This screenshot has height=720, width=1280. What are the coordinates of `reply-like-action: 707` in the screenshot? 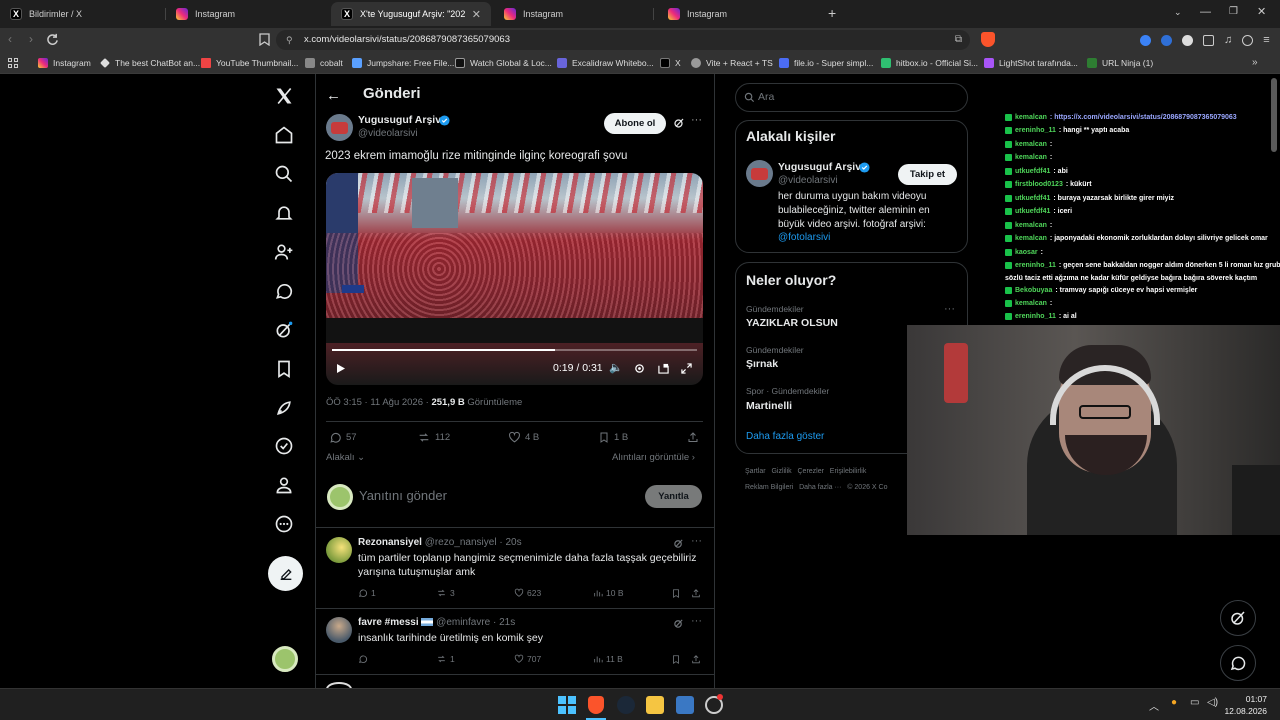 It's located at (527, 659).